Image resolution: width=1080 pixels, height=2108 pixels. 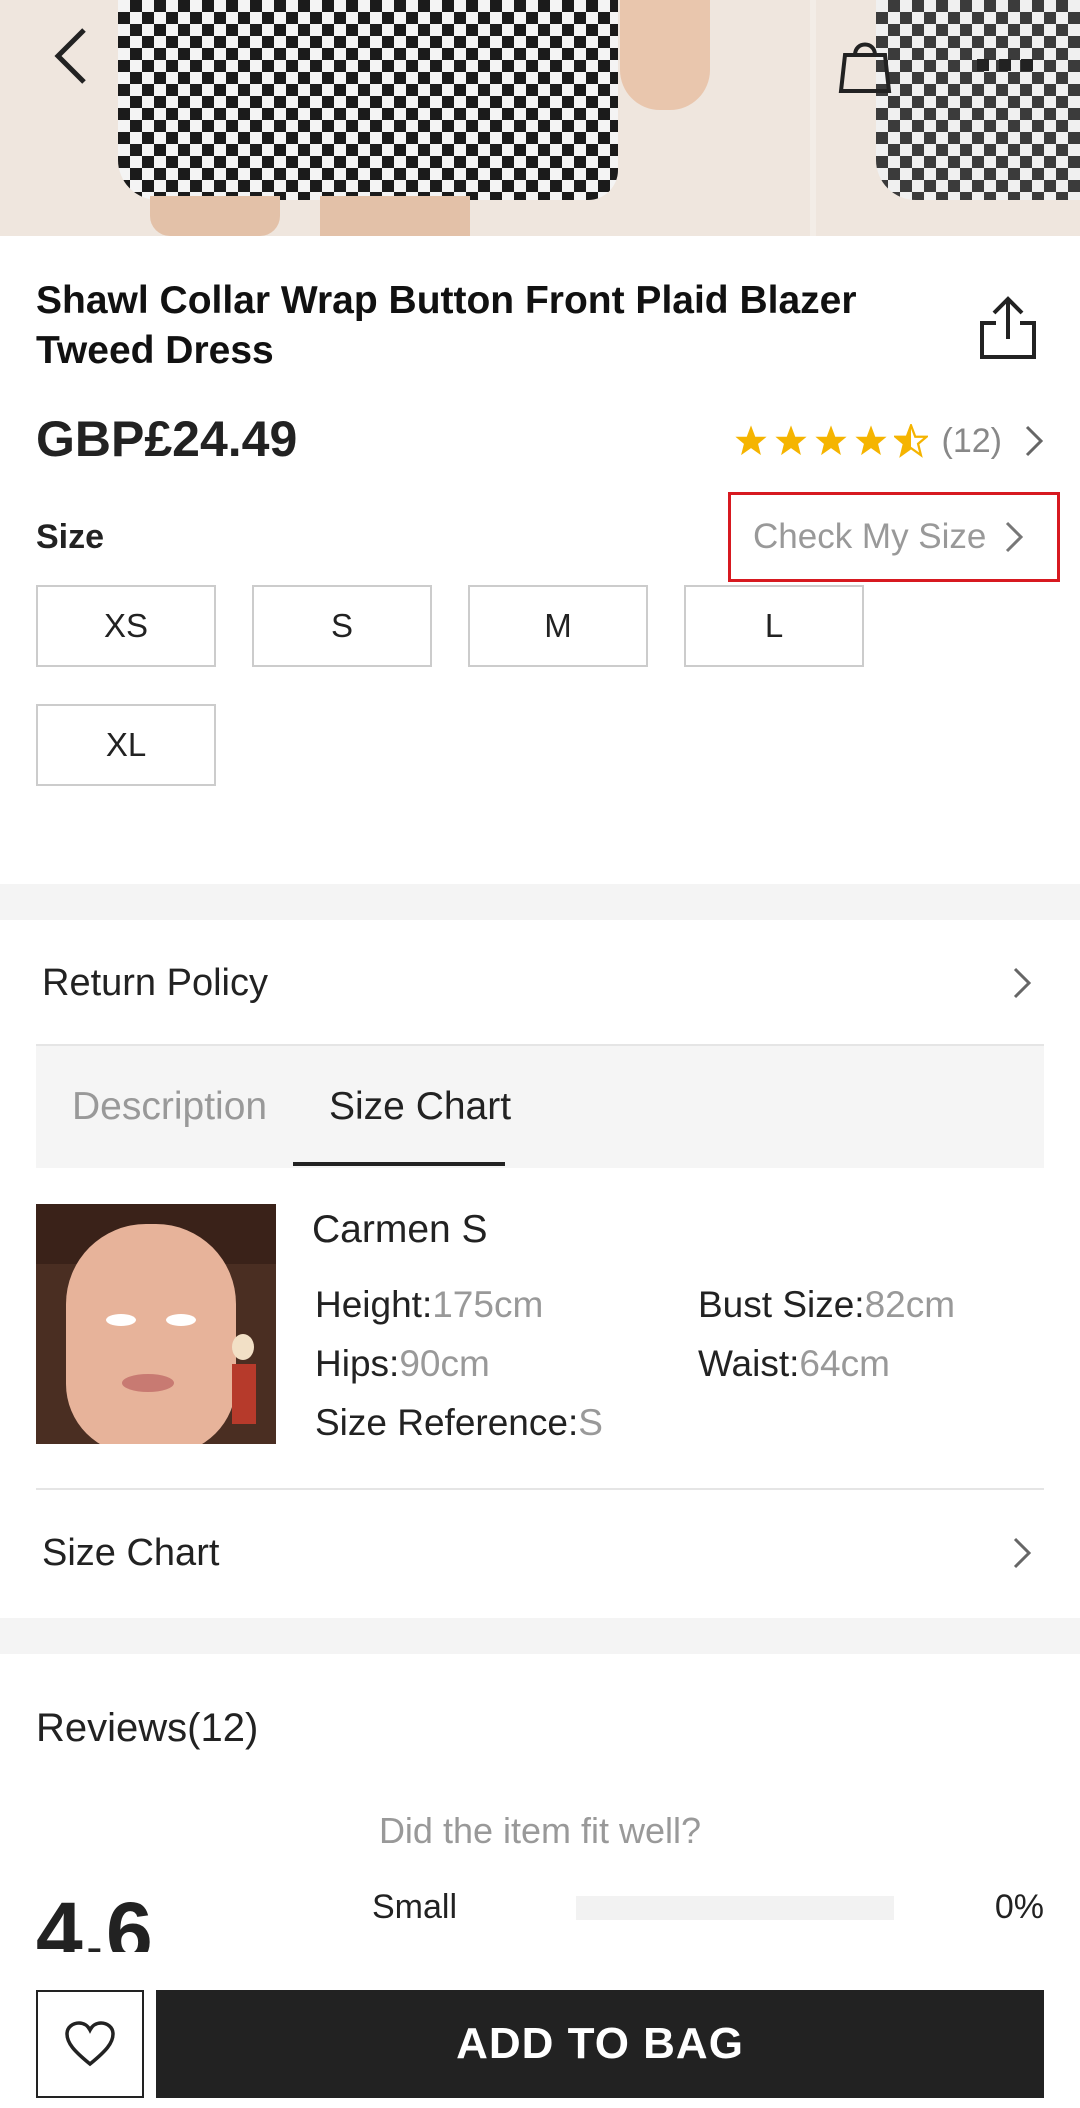 I want to click on back-button, so click(x=72, y=56).